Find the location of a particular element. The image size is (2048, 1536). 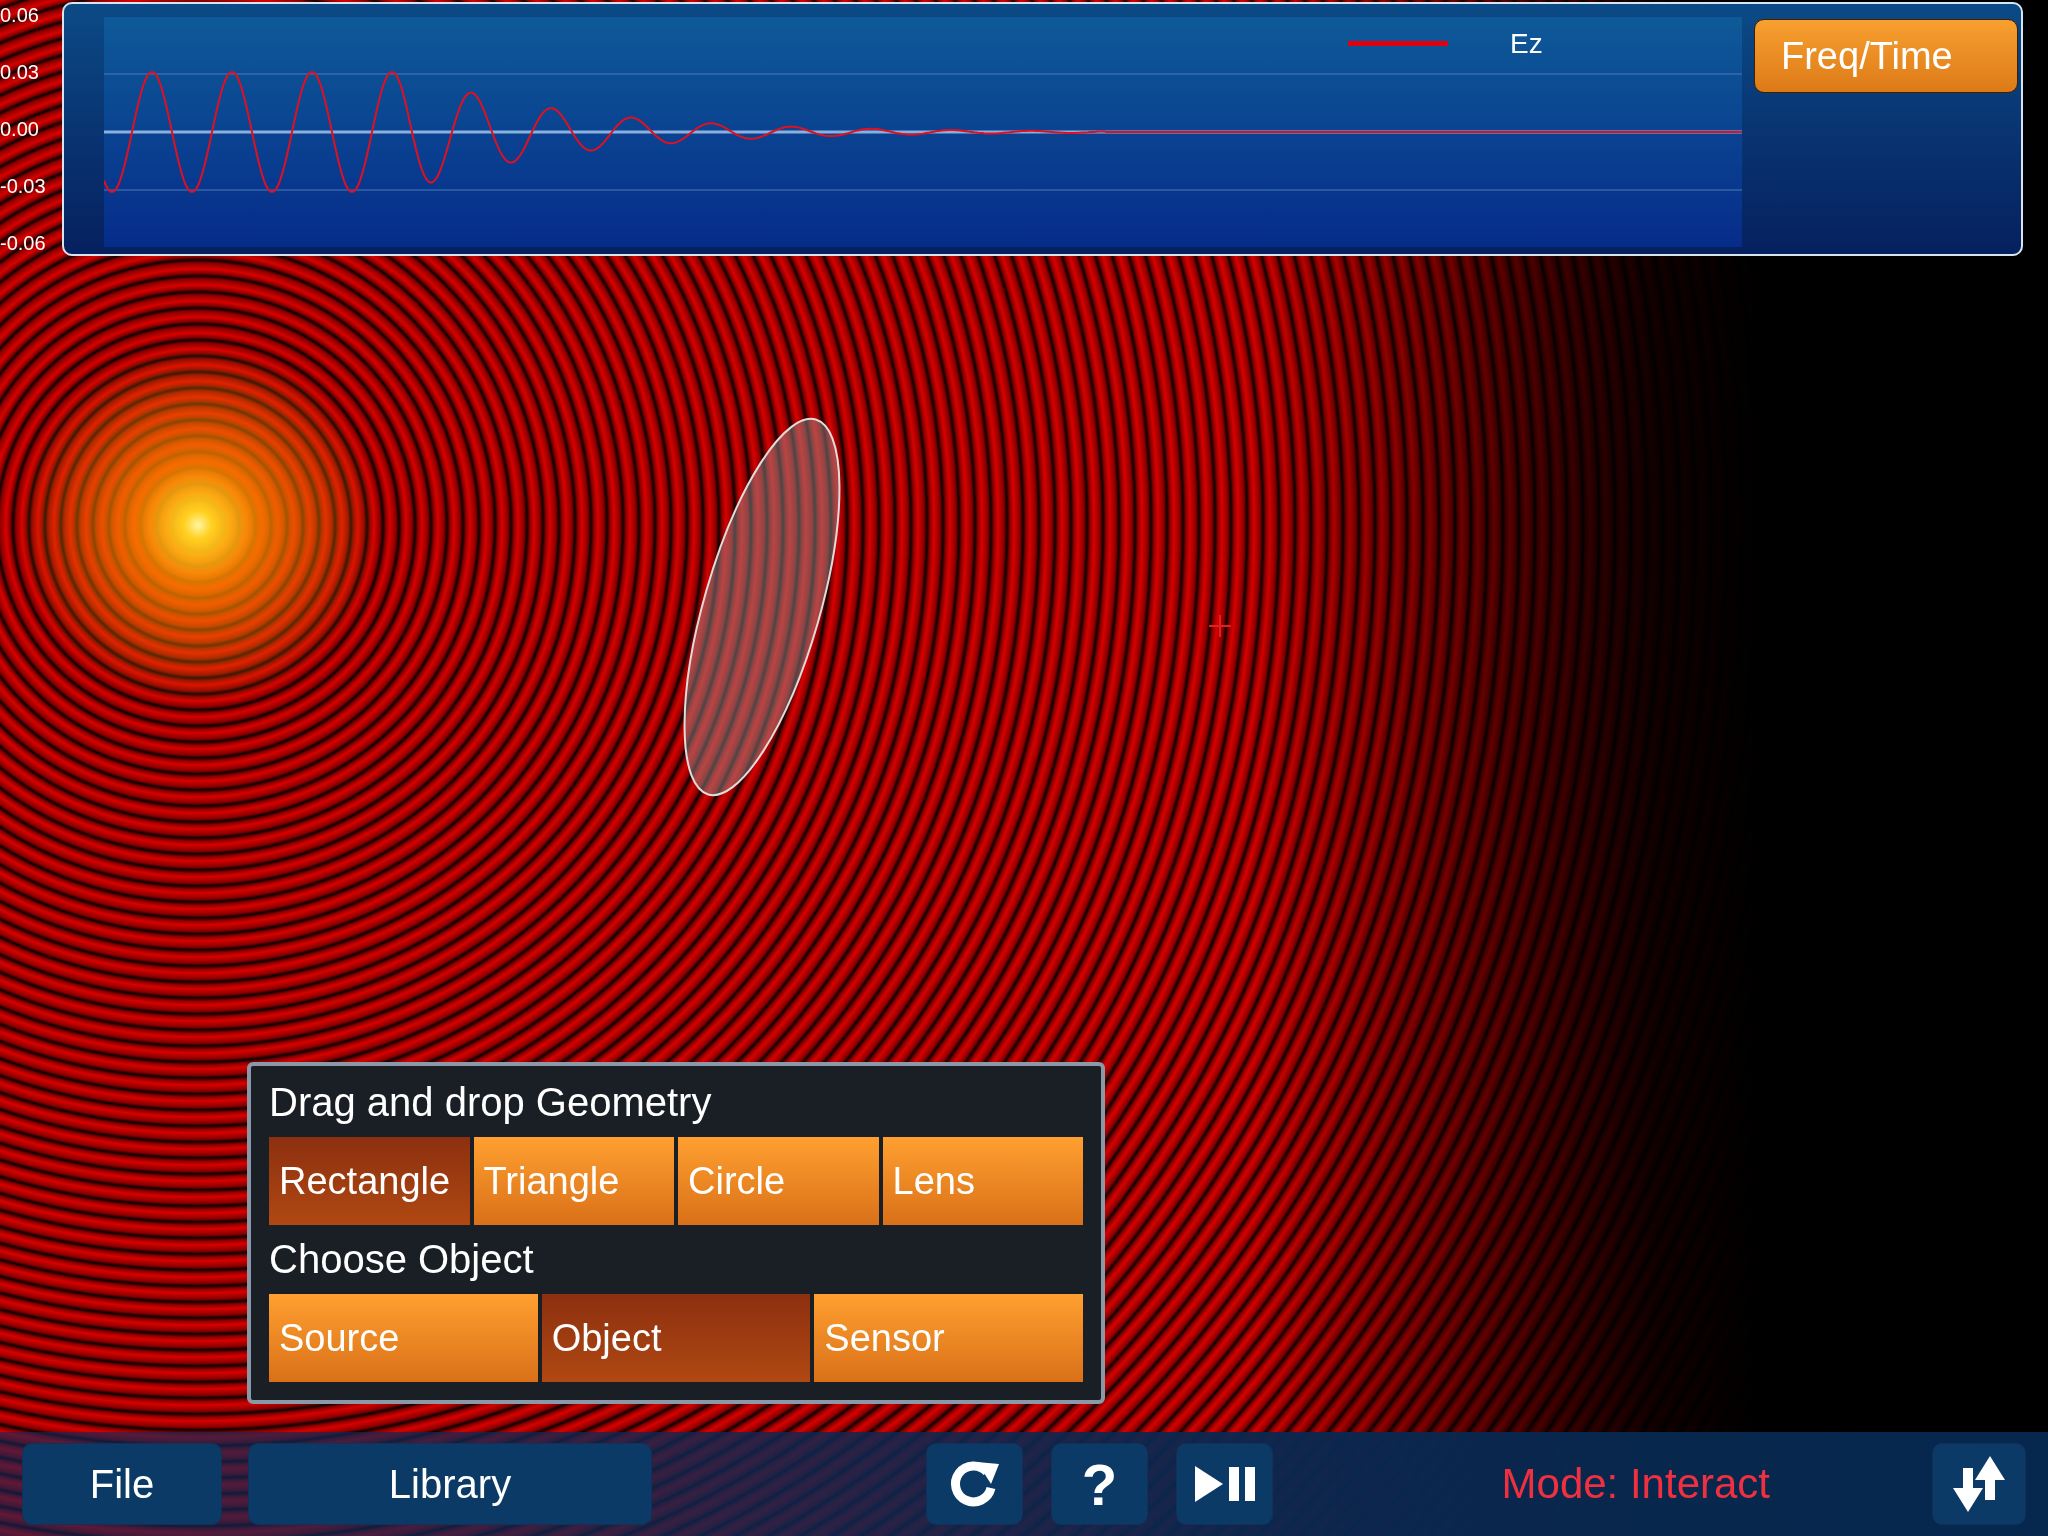

shape-button: Triangle is located at coordinates (573, 1181).